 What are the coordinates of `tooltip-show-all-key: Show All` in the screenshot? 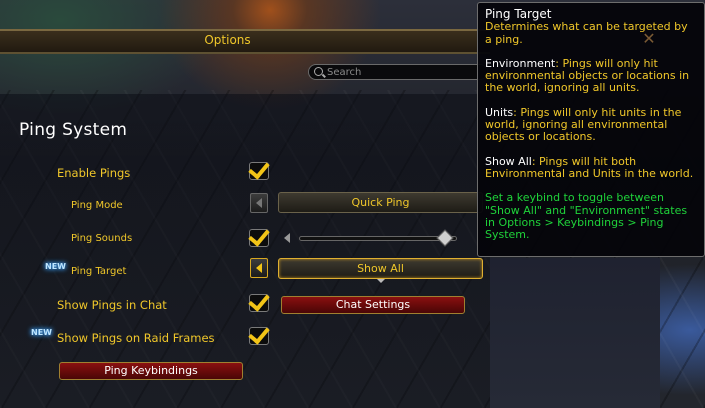 It's located at (508, 161).